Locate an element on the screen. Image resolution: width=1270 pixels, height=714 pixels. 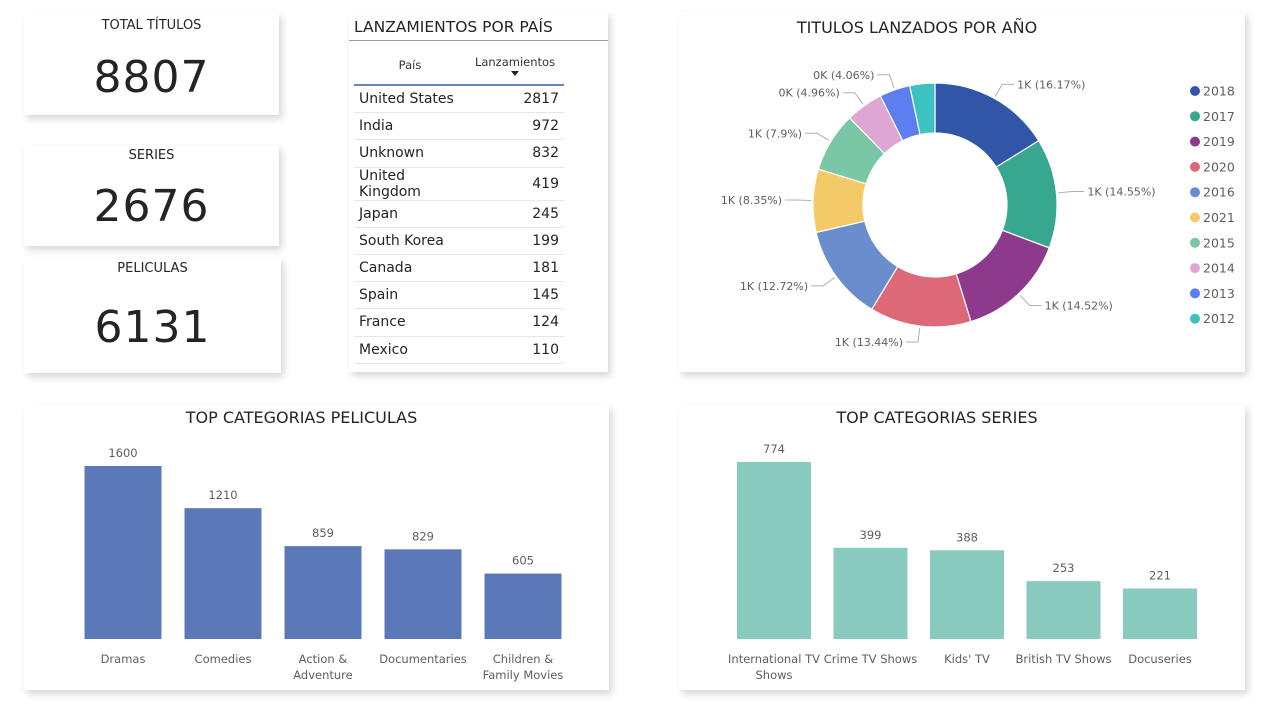
table-row: France 124 is located at coordinates (459, 322).